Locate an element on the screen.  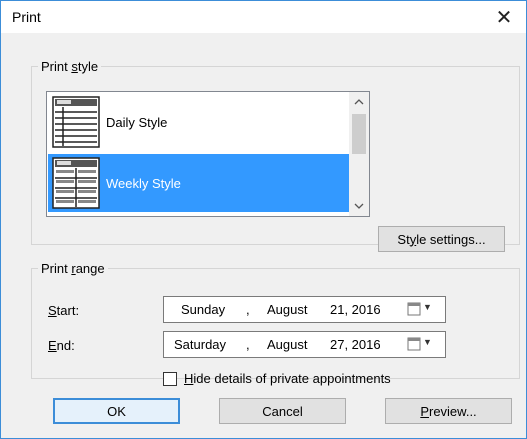
dialog-title: Print is located at coordinates (26, 17).